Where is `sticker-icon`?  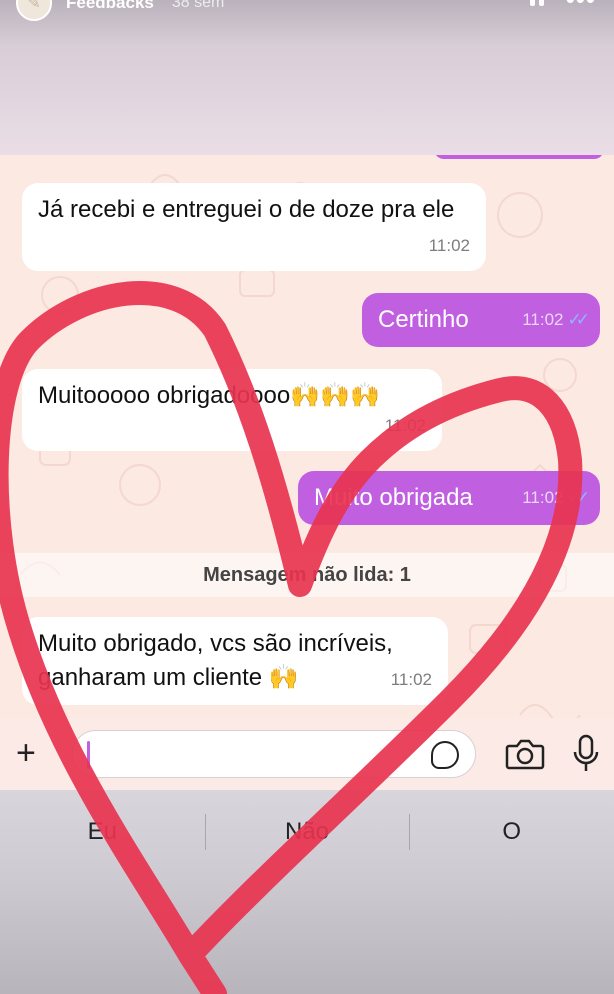
sticker-icon is located at coordinates (445, 755).